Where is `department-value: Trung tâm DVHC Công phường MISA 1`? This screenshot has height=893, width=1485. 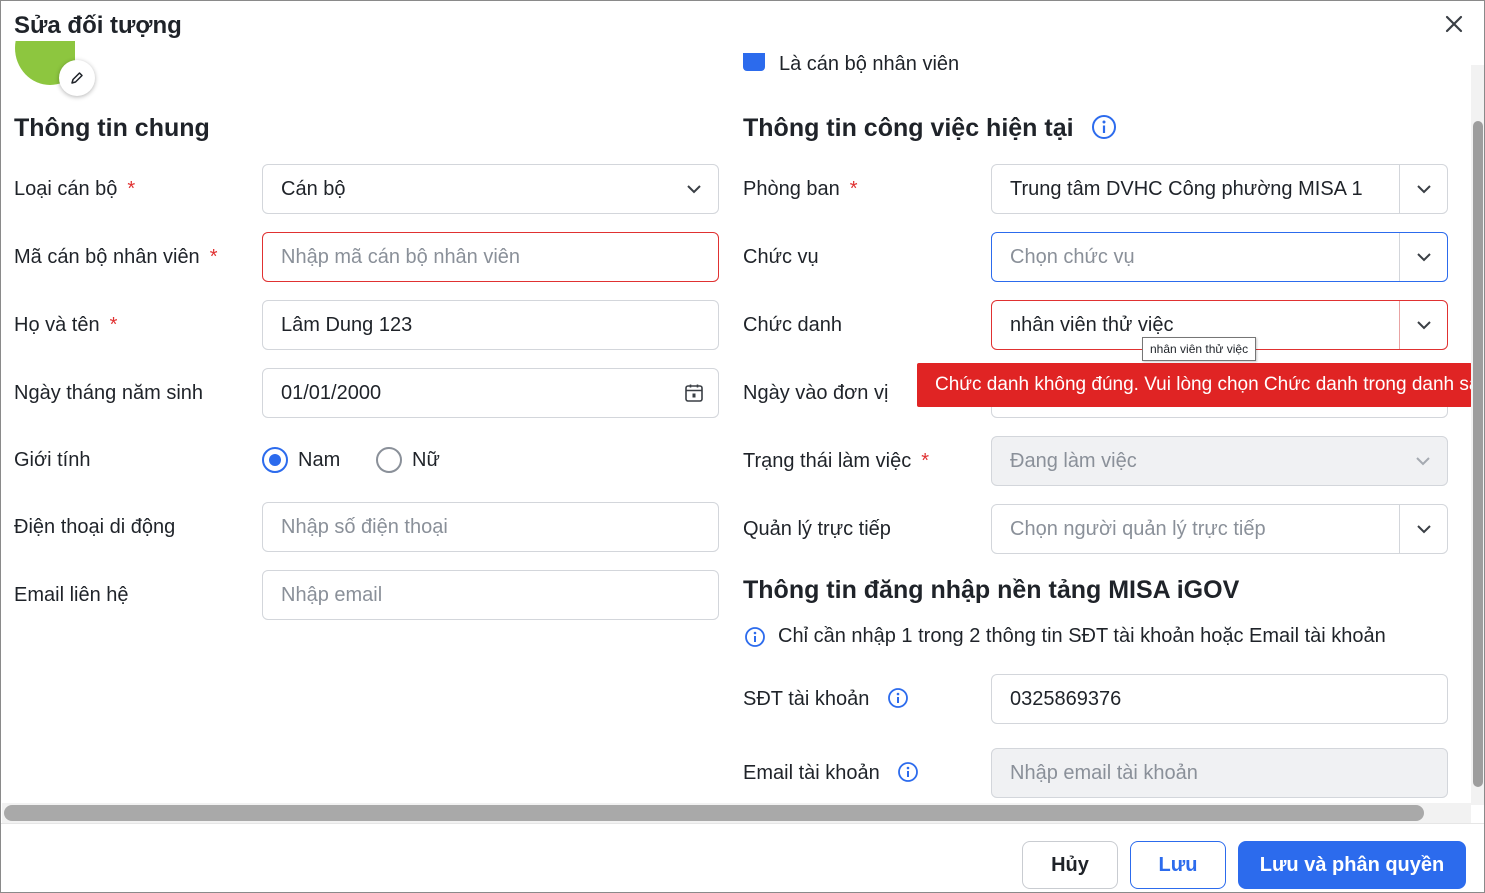 department-value: Trung tâm DVHC Công phường MISA 1 is located at coordinates (1186, 188).